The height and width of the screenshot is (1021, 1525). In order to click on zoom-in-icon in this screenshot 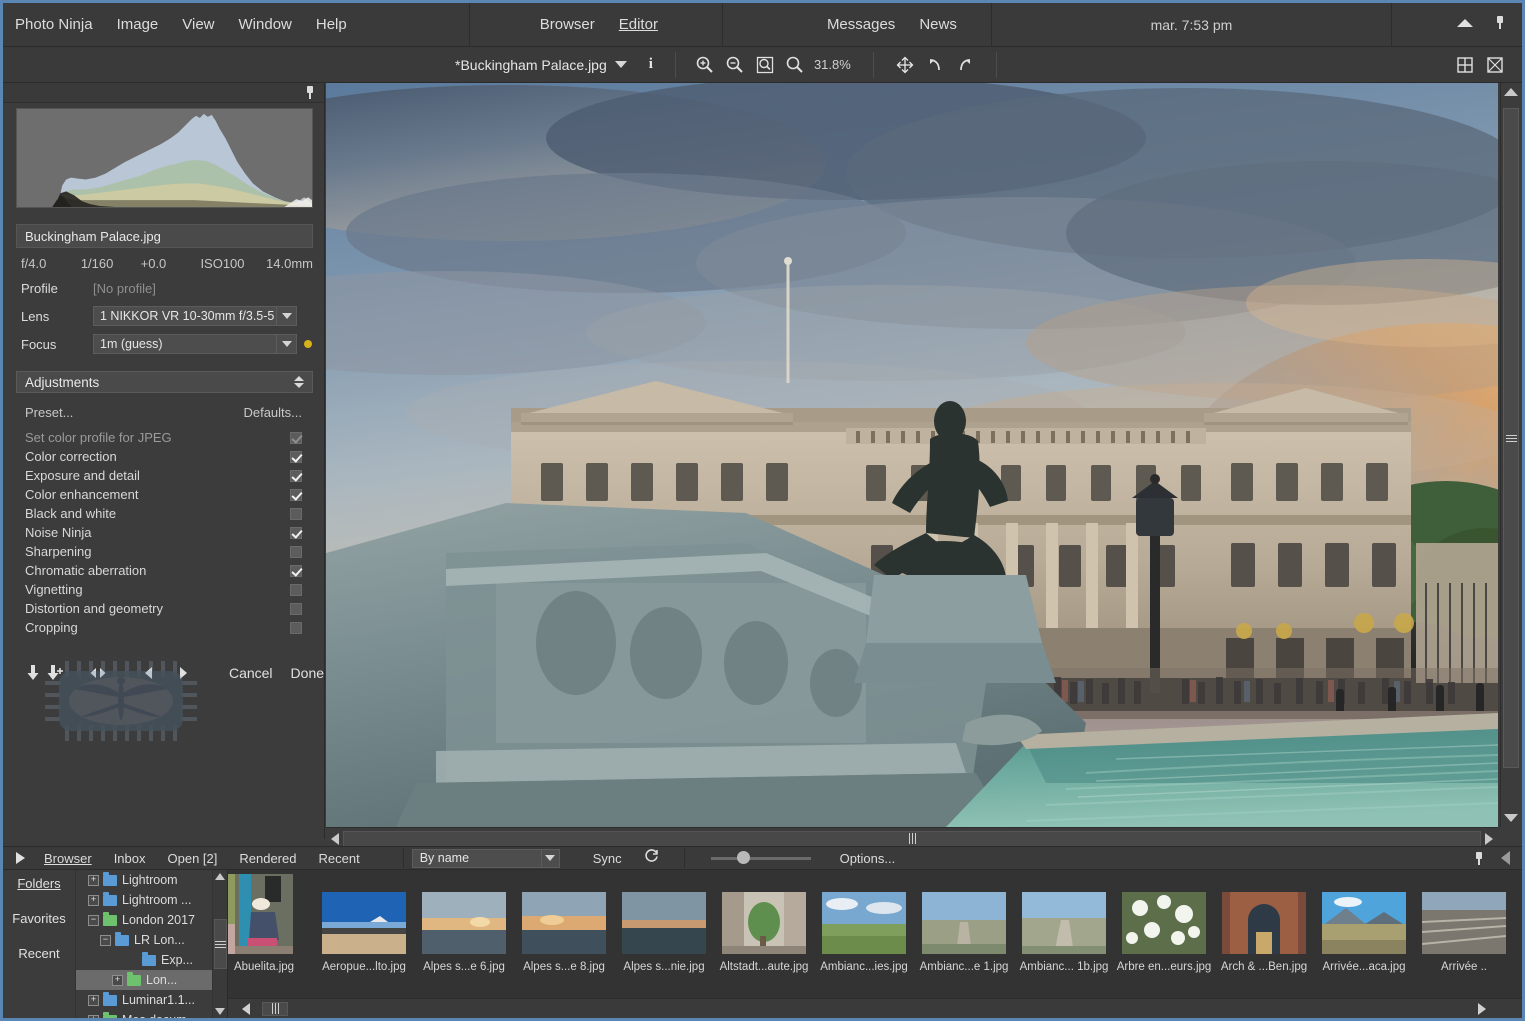, I will do `click(705, 65)`.